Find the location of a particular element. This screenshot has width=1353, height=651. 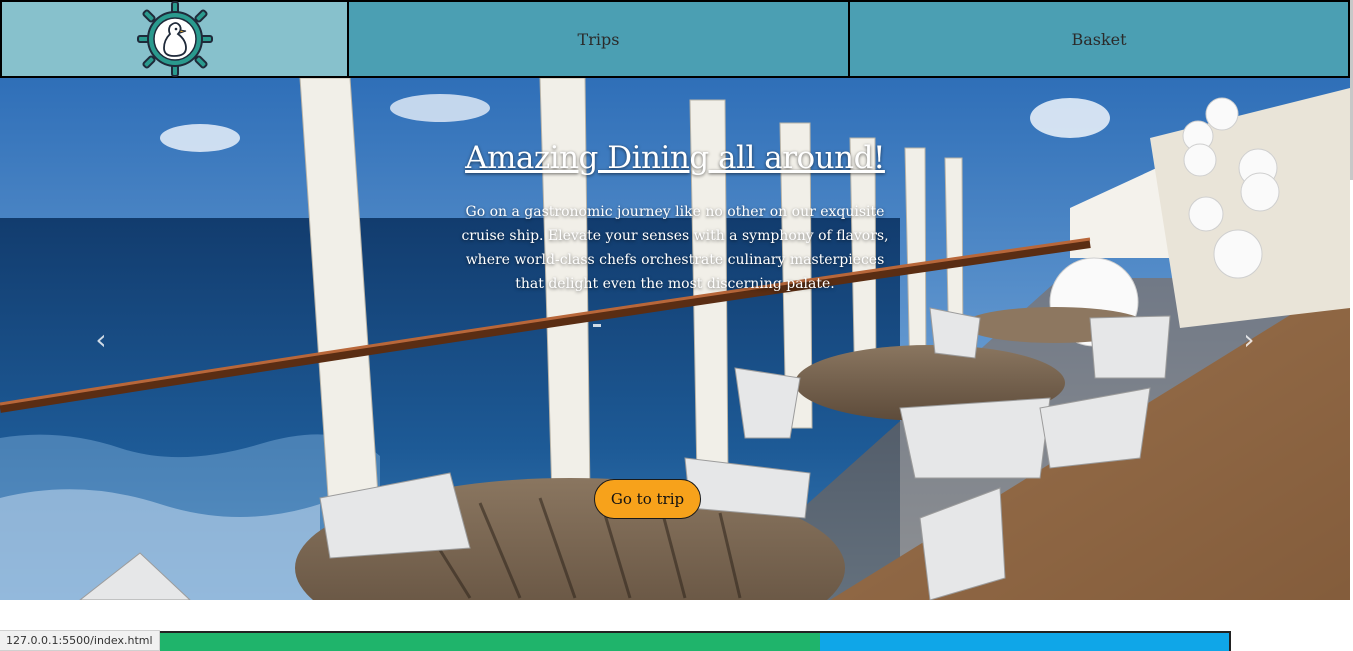

go-to-trip-button: Go to trip is located at coordinates (647, 499).